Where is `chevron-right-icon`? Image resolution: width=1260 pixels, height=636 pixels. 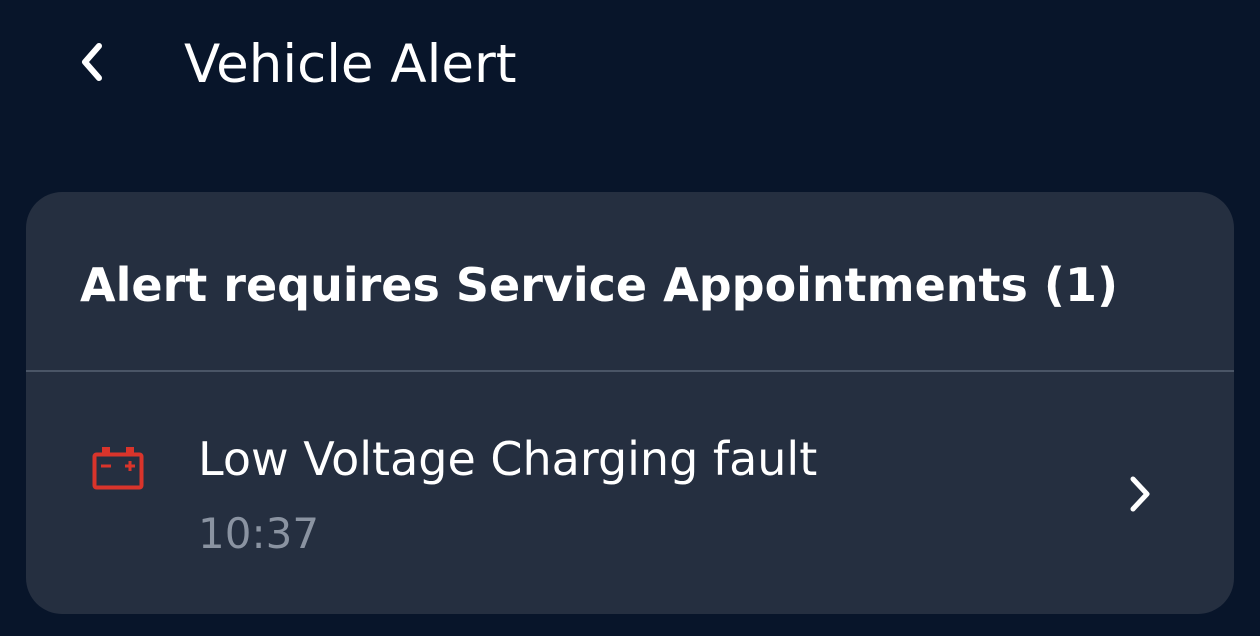 chevron-right-icon is located at coordinates (1140, 494).